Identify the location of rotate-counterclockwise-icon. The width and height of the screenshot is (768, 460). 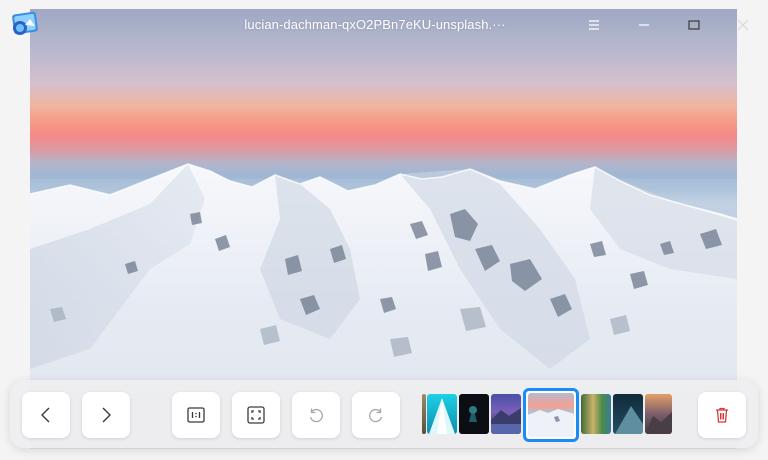
(316, 415).